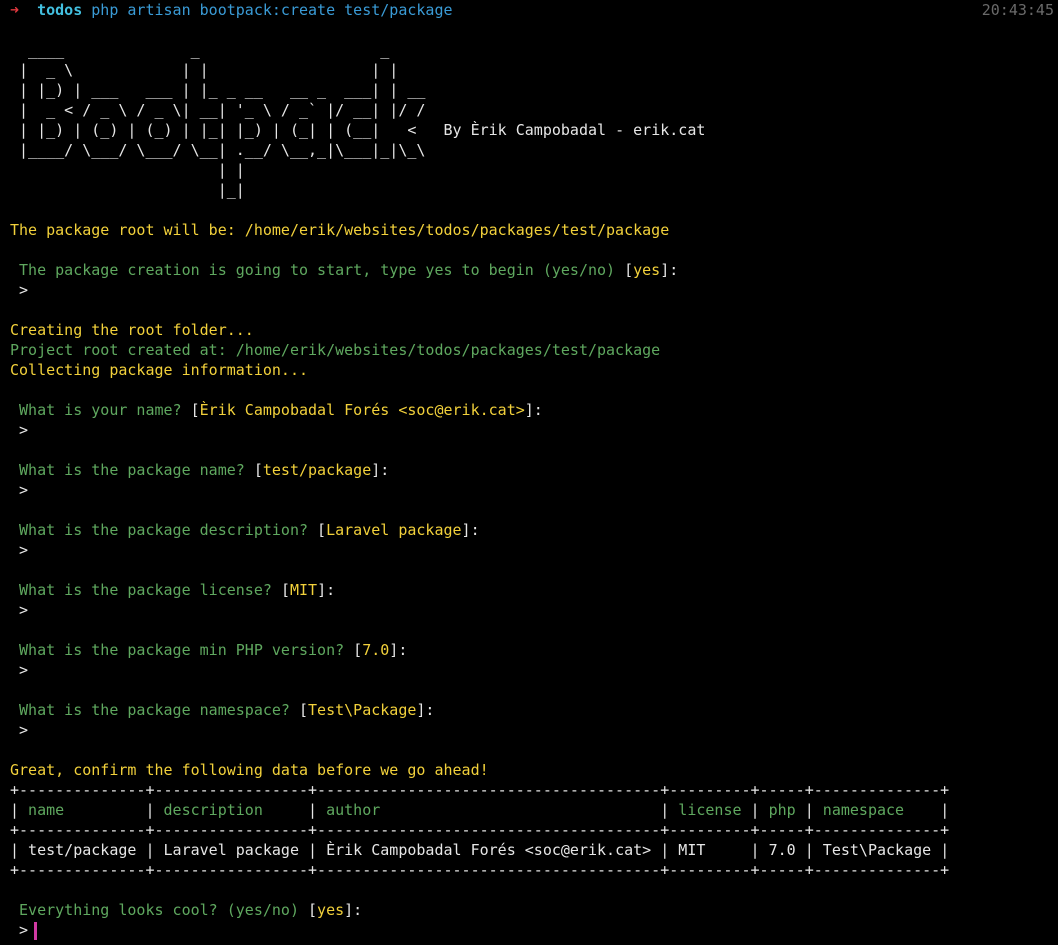 Image resolution: width=1058 pixels, height=945 pixels. What do you see at coordinates (159, 910) in the screenshot?
I see `question-text: Everything looks cool? (yes/no)` at bounding box center [159, 910].